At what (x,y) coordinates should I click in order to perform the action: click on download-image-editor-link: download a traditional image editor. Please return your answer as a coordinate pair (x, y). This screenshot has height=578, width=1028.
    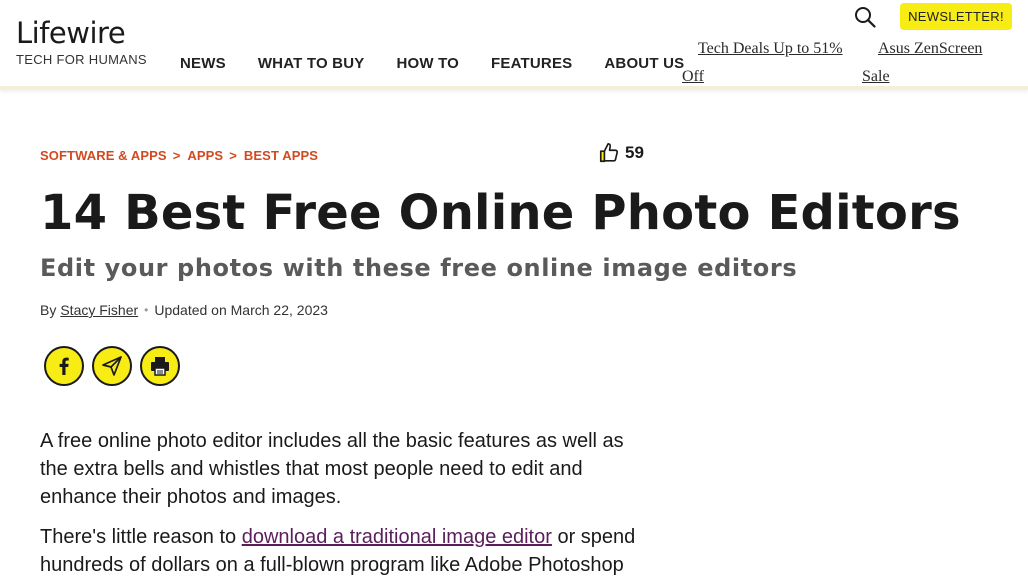
    Looking at the image, I should click on (397, 537).